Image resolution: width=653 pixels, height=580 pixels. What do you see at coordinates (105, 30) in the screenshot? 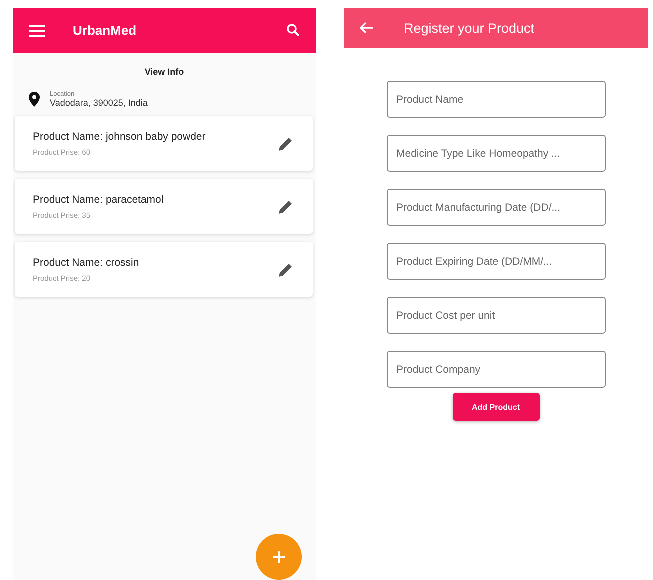
I see `app-title: UrbanMed` at bounding box center [105, 30].